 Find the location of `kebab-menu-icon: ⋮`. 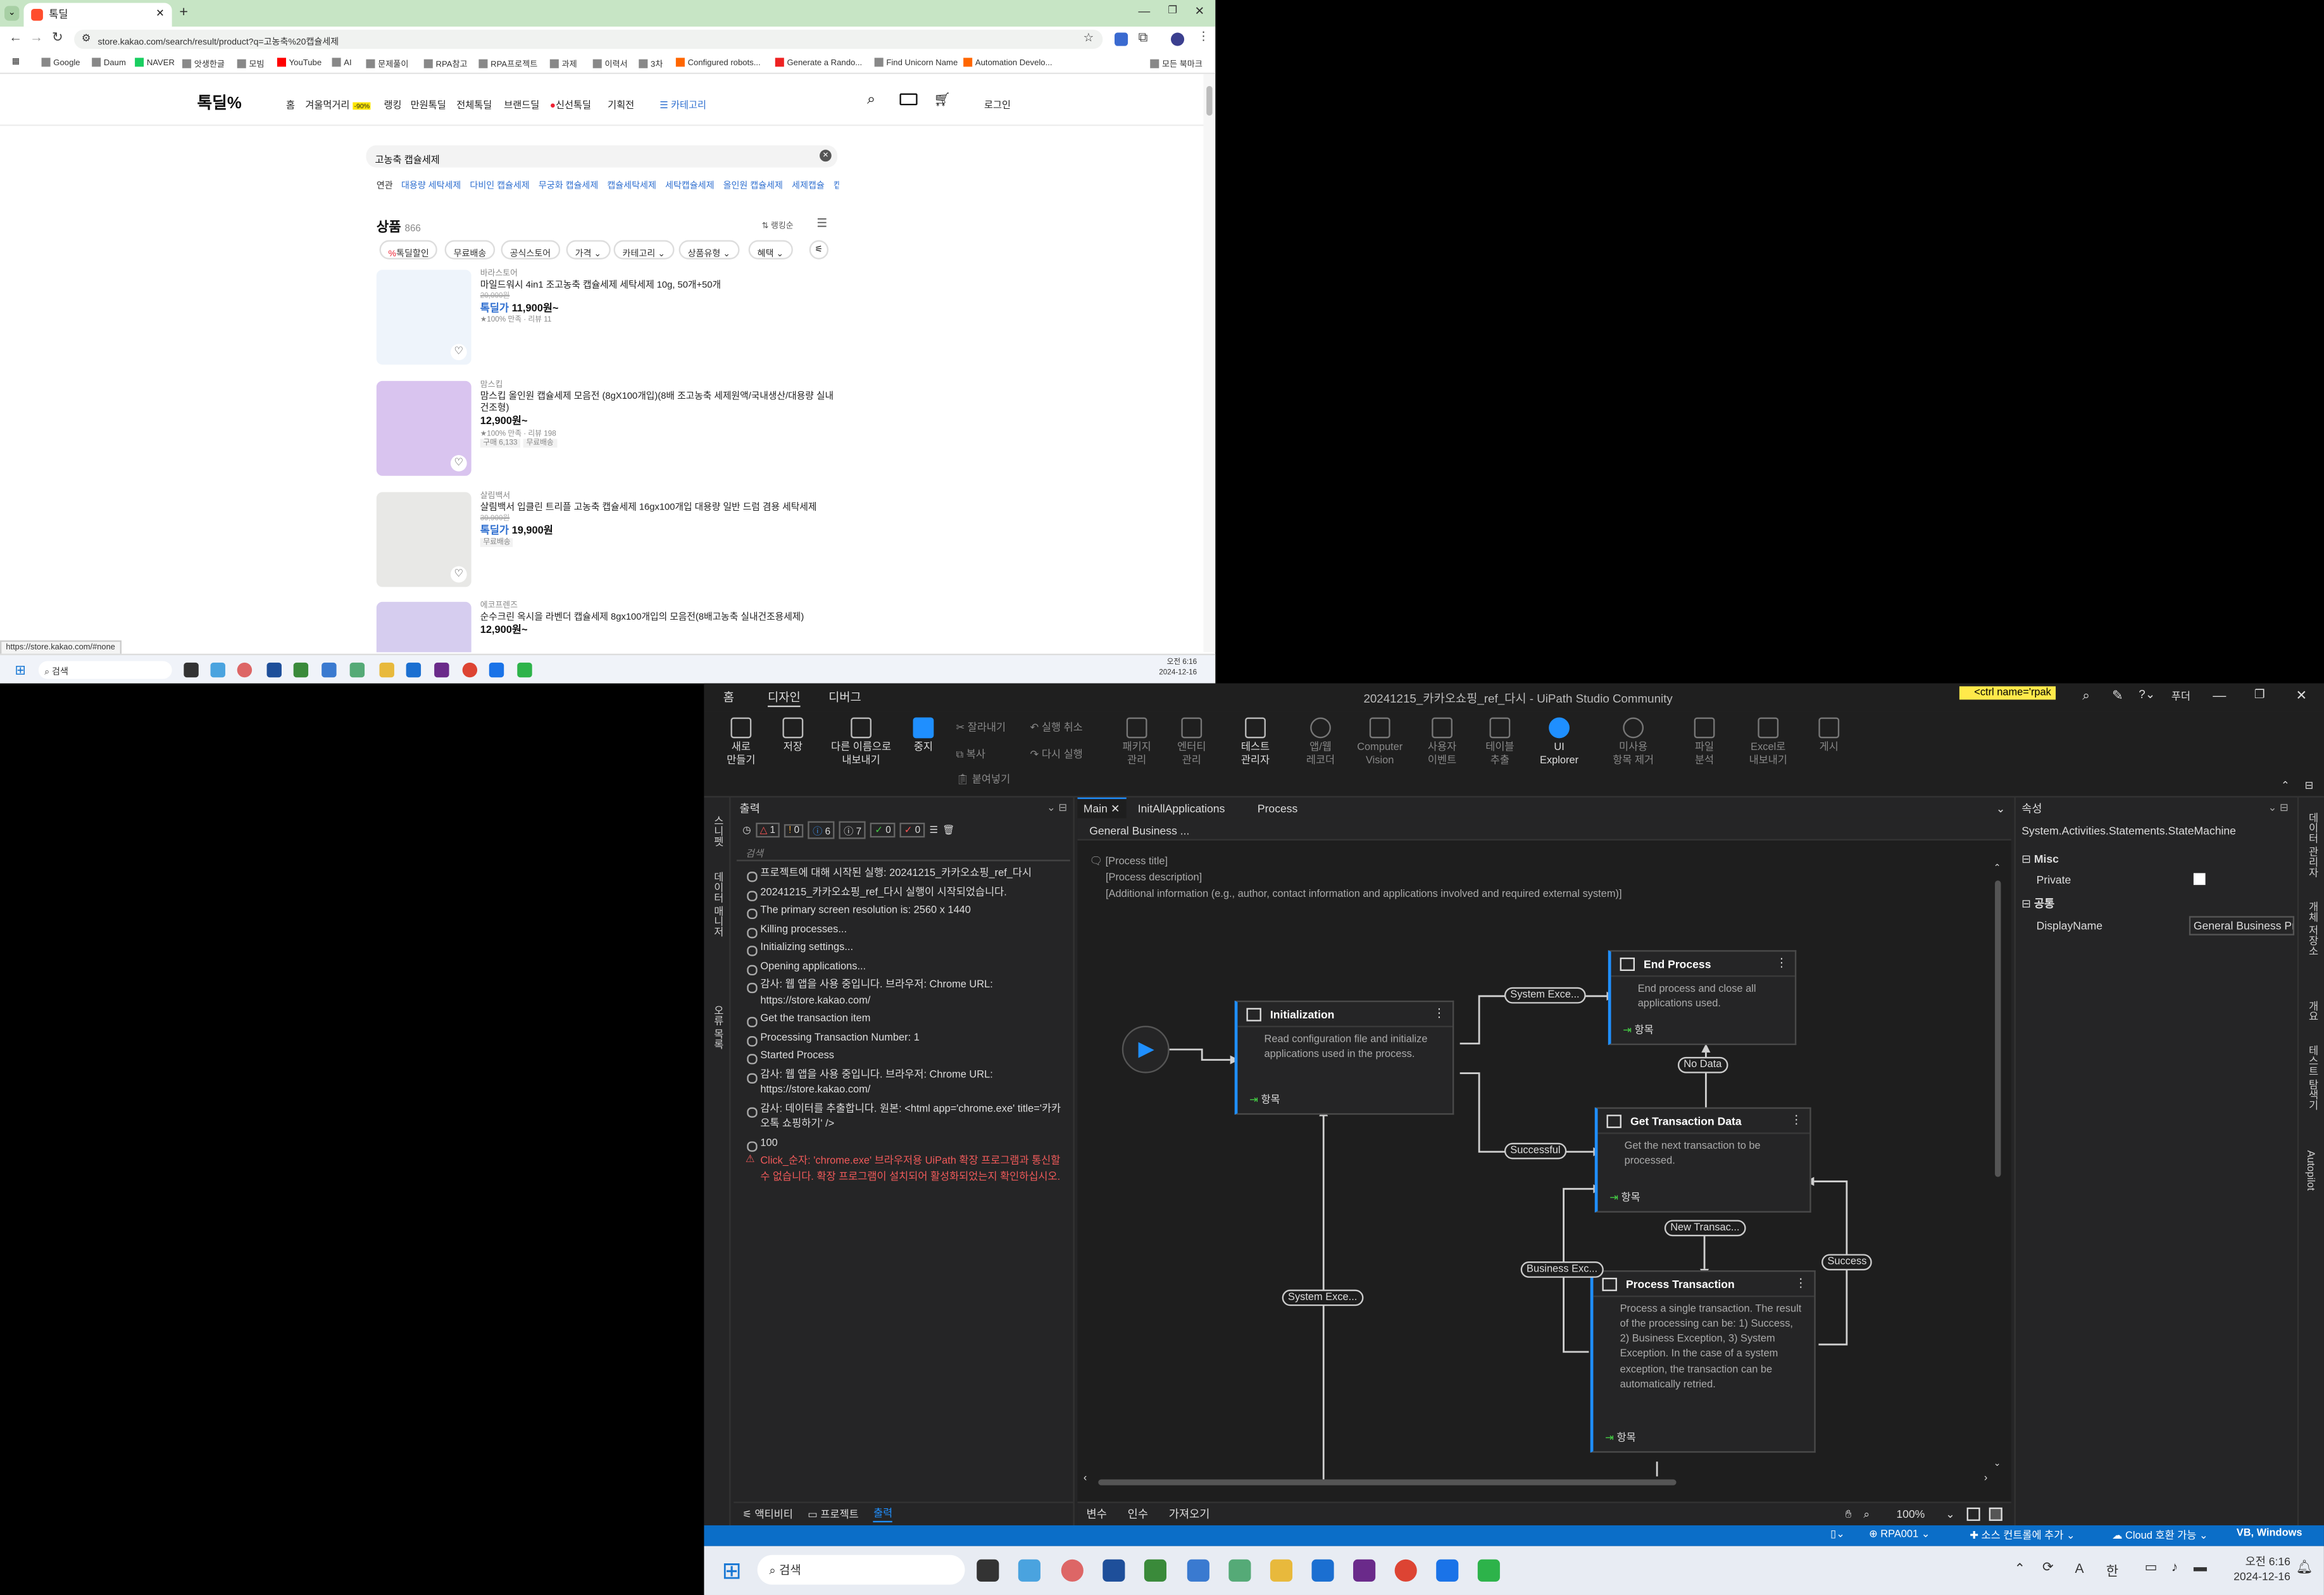

kebab-menu-icon: ⋮ is located at coordinates (1796, 1120).